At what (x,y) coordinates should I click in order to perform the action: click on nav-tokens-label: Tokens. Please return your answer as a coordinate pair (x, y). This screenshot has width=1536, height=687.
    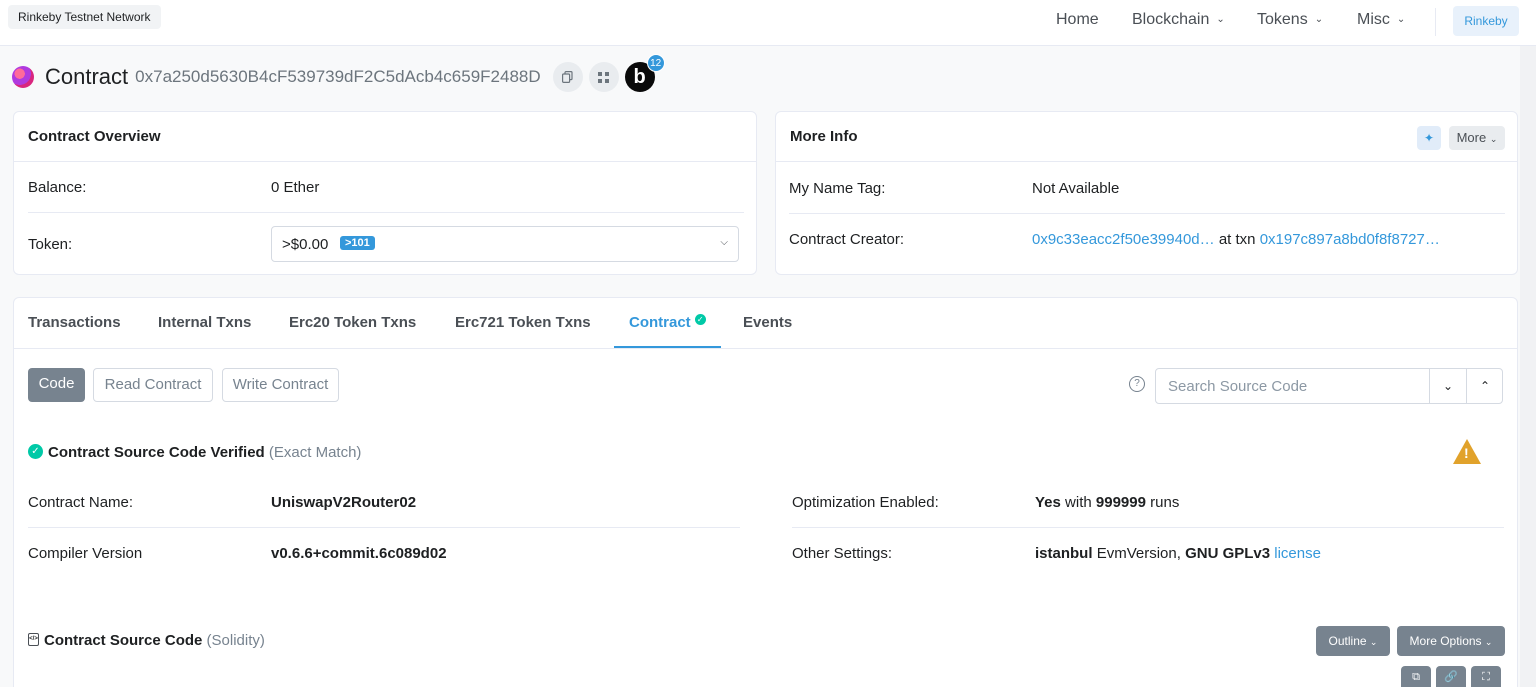
    Looking at the image, I should click on (1282, 19).